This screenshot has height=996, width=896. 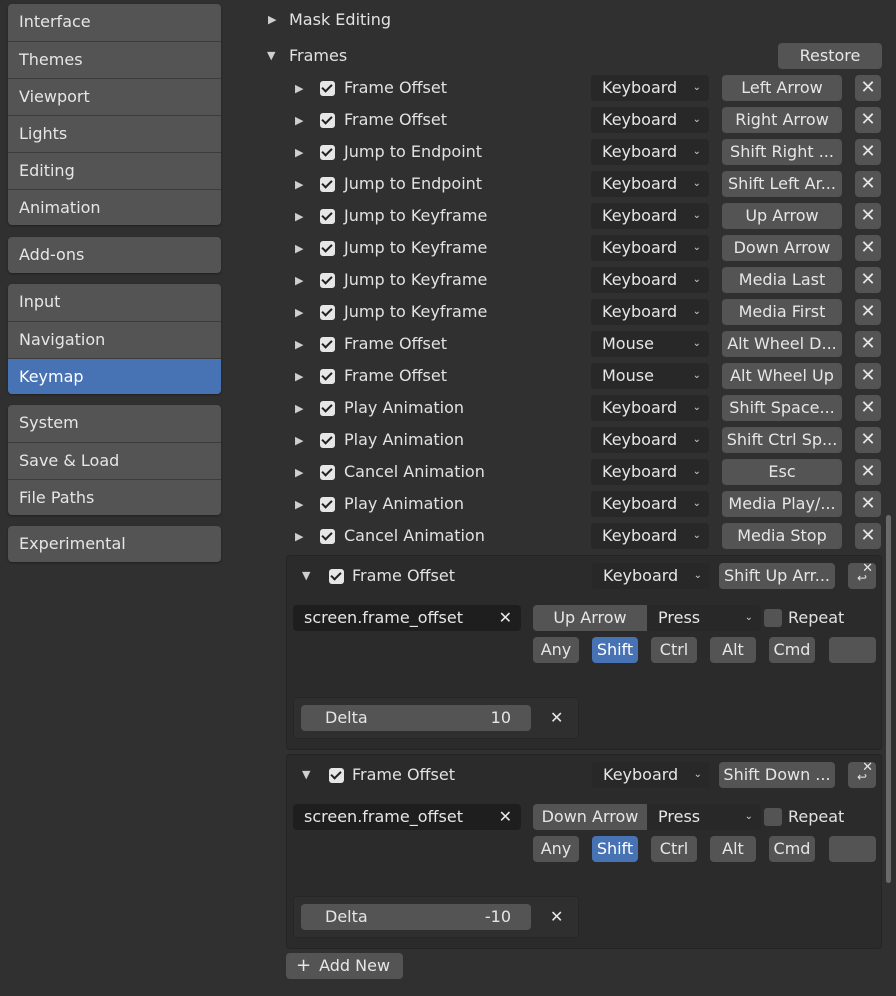 What do you see at coordinates (590, 618) in the screenshot?
I see `key-name-button: Up Arrow` at bounding box center [590, 618].